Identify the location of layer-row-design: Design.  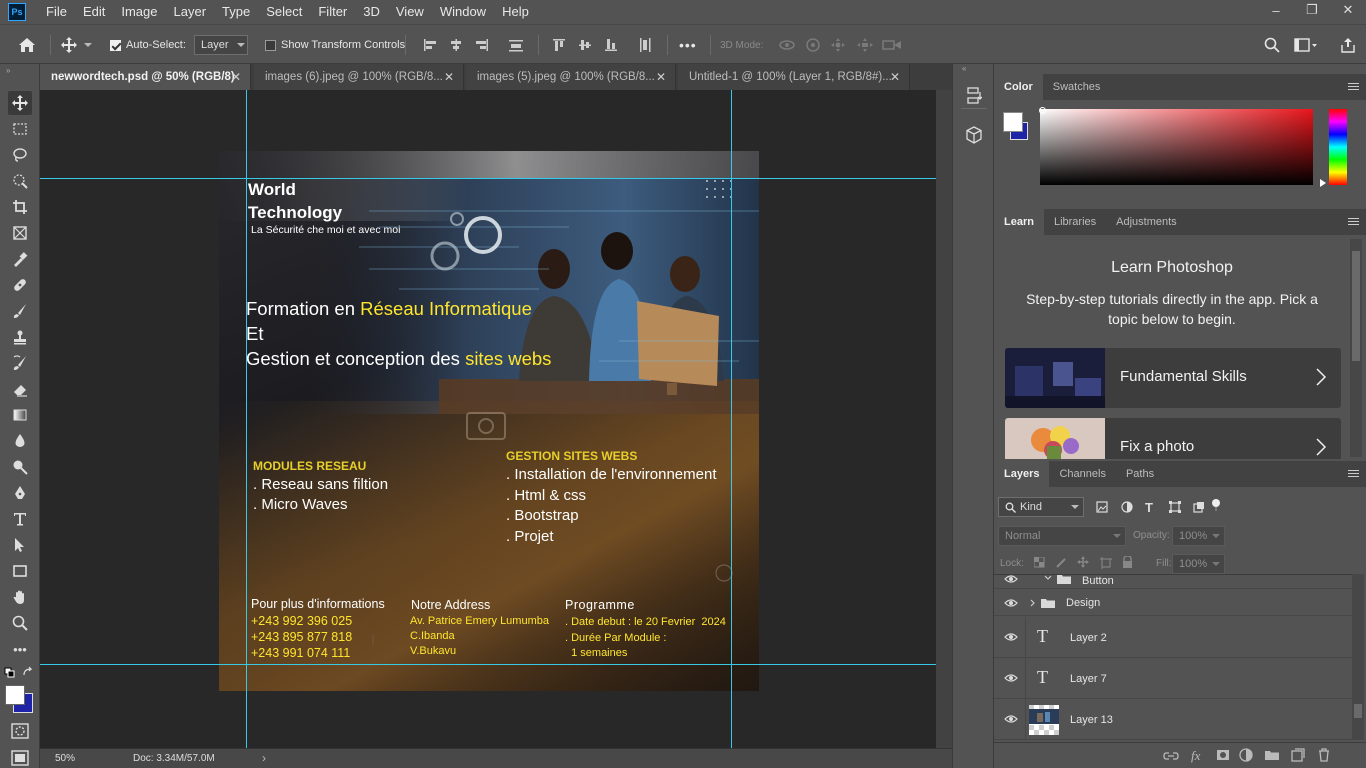
(1173, 603).